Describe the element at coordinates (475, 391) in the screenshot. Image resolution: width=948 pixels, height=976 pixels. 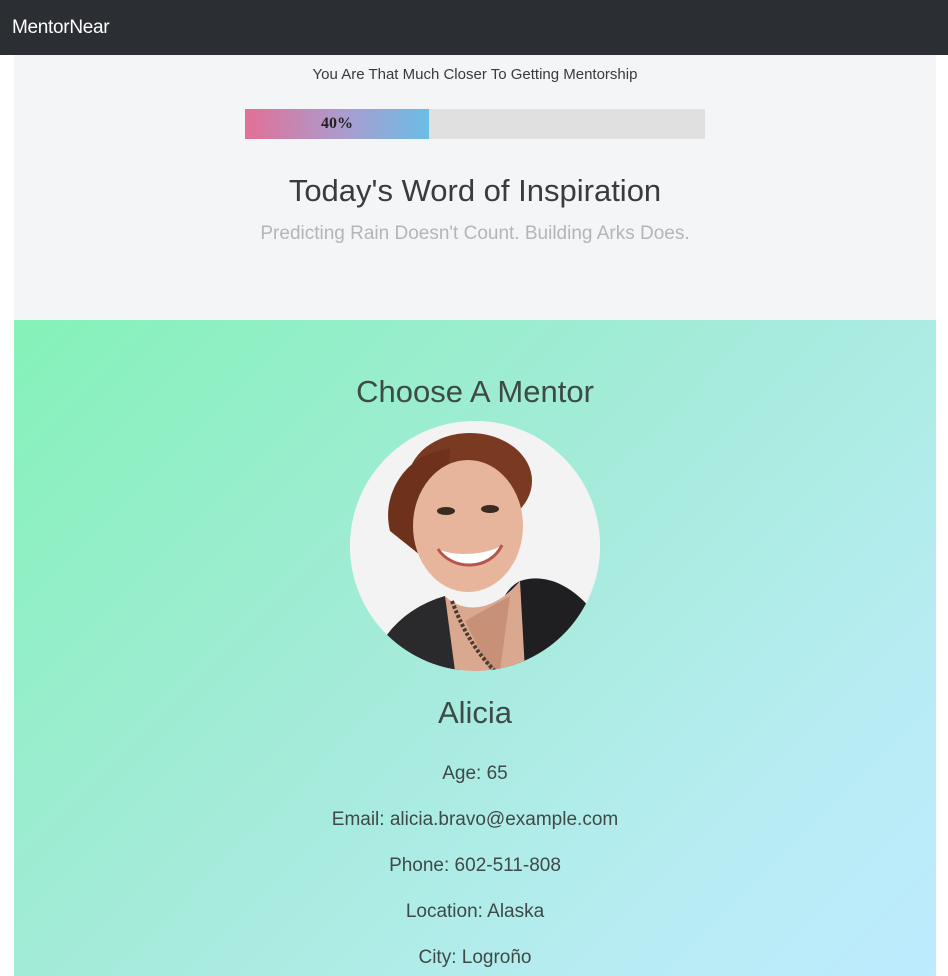
I see `choose-mentor-heading: Choose A Mentor` at that location.